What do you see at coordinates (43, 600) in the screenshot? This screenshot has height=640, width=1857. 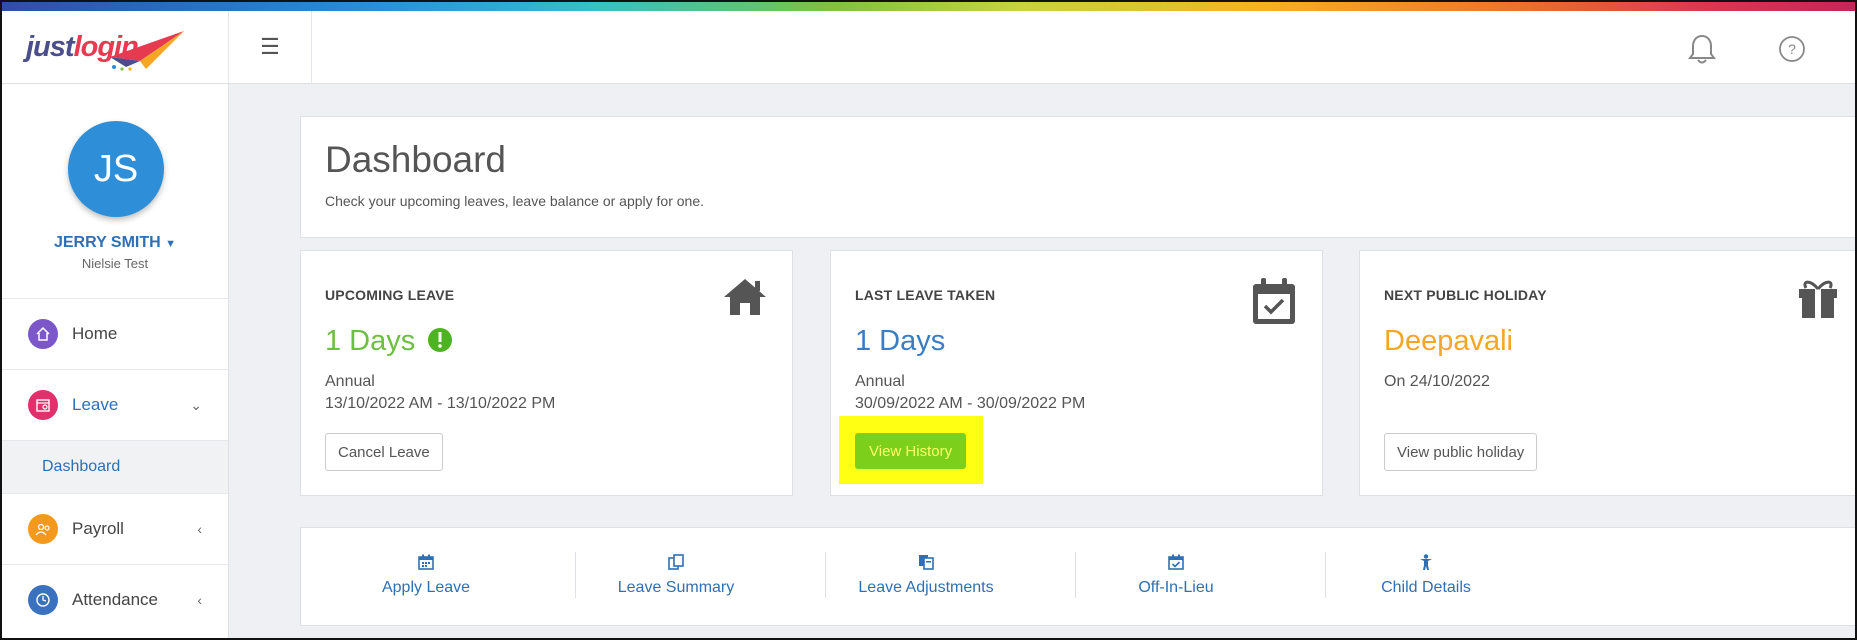 I see `clock-icon` at bounding box center [43, 600].